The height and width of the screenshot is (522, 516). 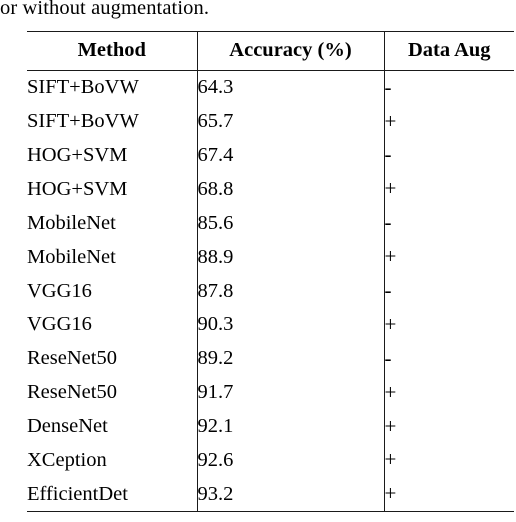 What do you see at coordinates (290, 50) in the screenshot?
I see `column-header-accuracy: Accuracy (%)` at bounding box center [290, 50].